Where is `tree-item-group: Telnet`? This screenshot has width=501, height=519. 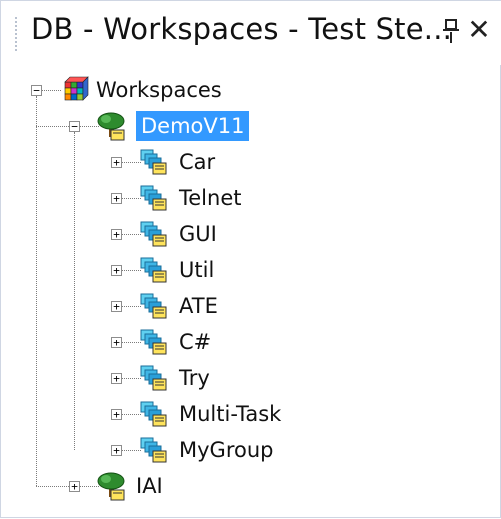
tree-item-group: Telnet is located at coordinates (210, 198).